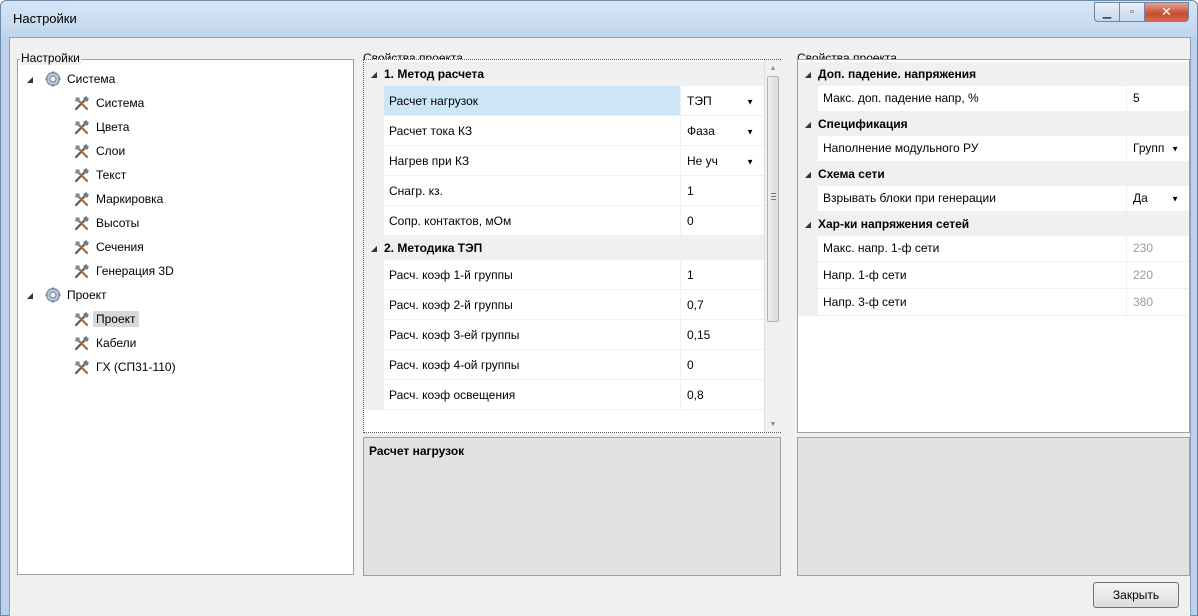 This screenshot has height=616, width=1198. What do you see at coordinates (104, 343) in the screenshot?
I see `tree-node: Кабели` at bounding box center [104, 343].